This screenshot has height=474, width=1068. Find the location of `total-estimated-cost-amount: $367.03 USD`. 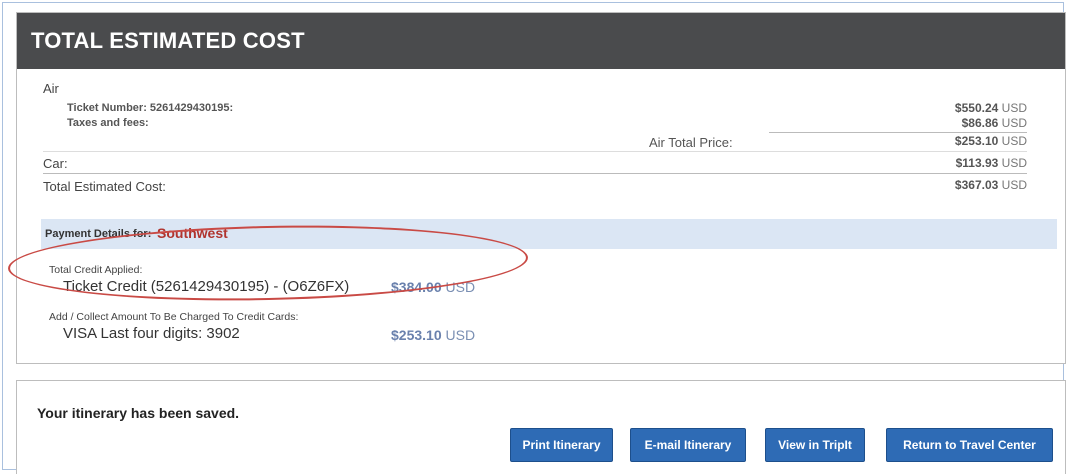

total-estimated-cost-amount: $367.03 USD is located at coordinates (991, 185).